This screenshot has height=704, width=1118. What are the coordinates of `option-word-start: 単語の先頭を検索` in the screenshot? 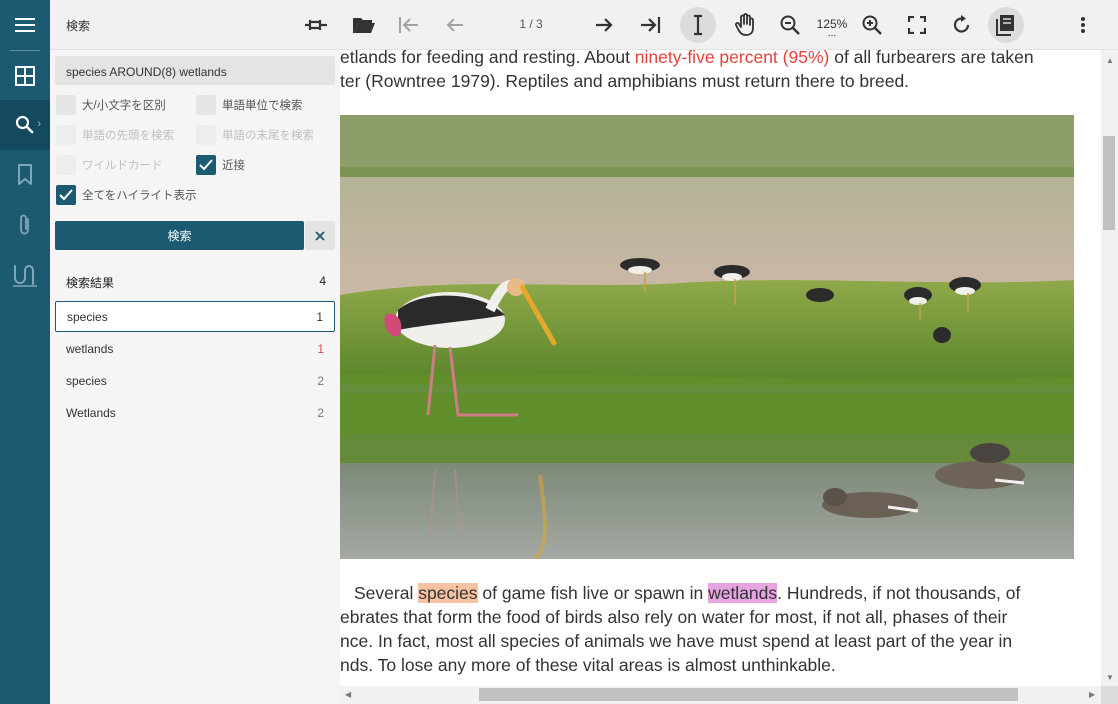 It's located at (115, 135).